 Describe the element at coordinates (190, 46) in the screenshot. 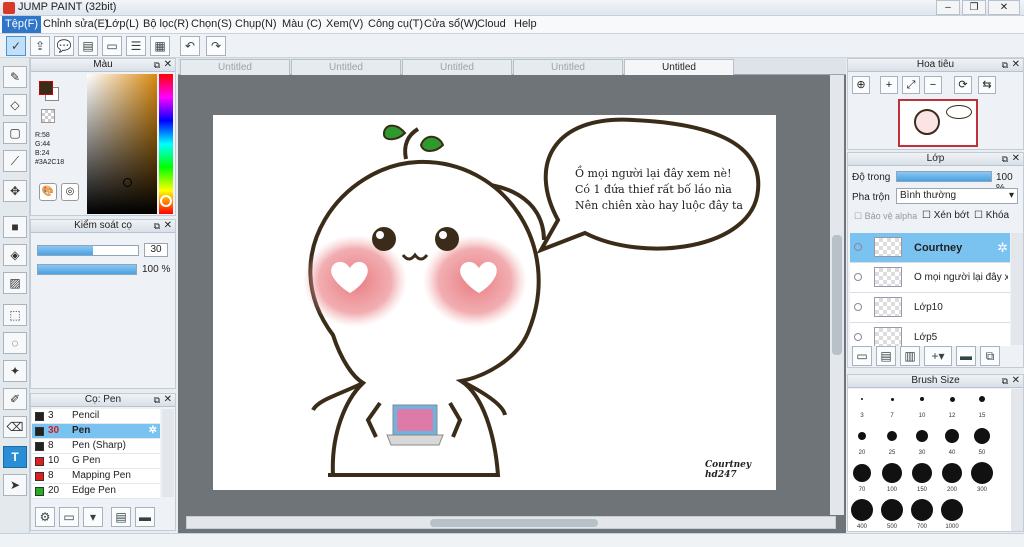

I see `undo-icon: ↶` at that location.